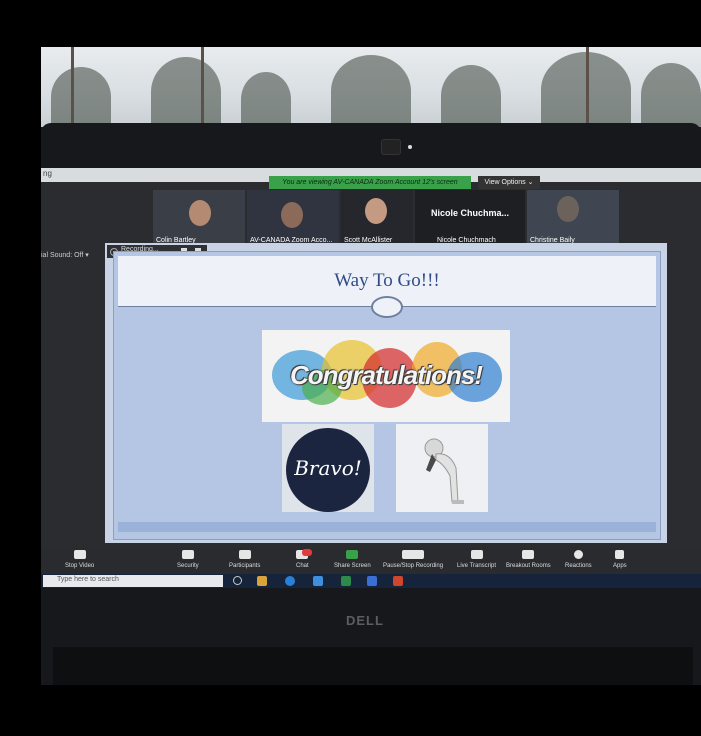 The image size is (701, 736). Describe the element at coordinates (476, 554) in the screenshot. I see `cc-icon` at that location.